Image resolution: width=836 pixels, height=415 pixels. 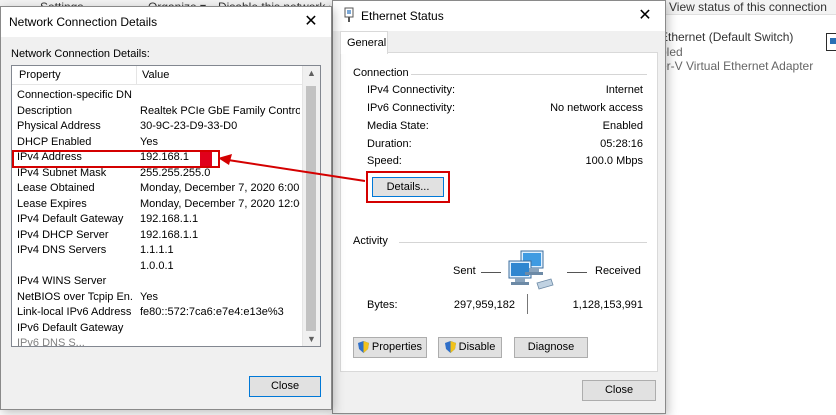 I want to click on table-row: 1.0.0.1, so click(x=157, y=268).